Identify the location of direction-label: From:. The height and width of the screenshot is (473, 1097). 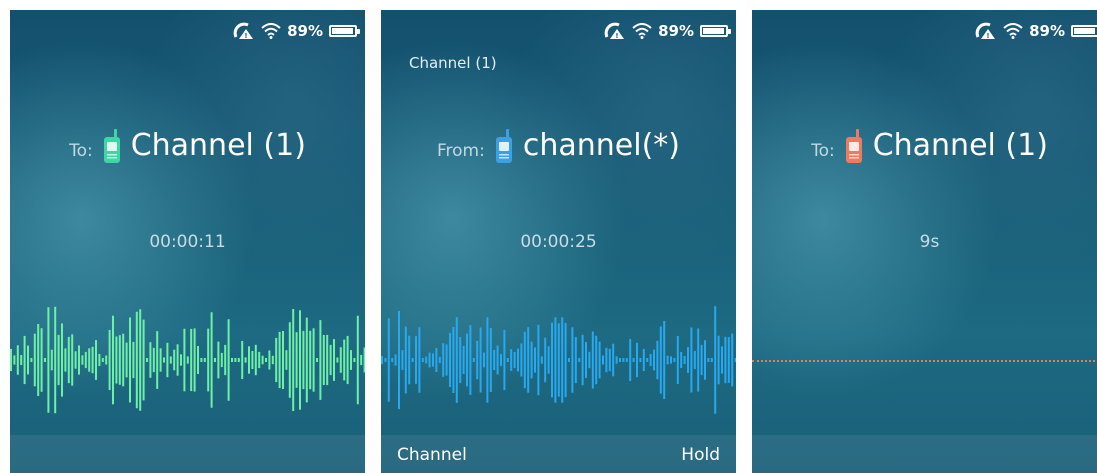
(461, 150).